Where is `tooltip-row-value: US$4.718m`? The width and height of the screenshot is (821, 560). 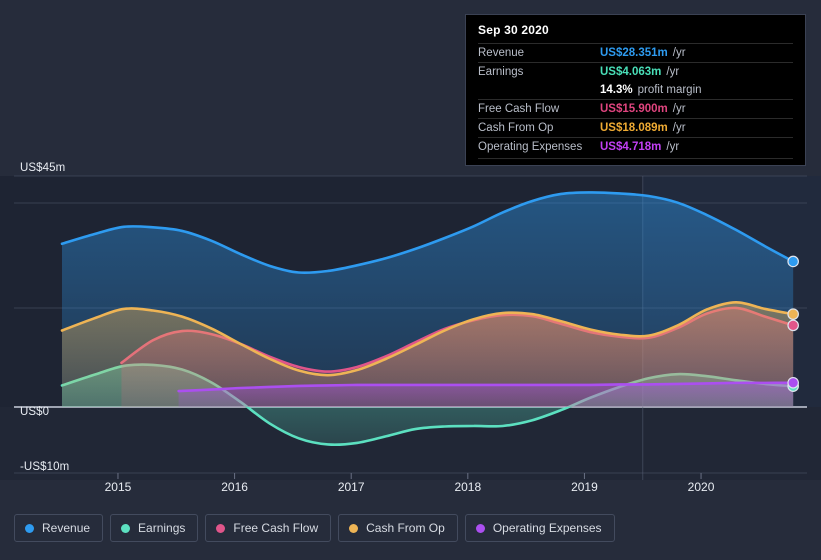
tooltip-row-value: US$4.718m is located at coordinates (631, 147).